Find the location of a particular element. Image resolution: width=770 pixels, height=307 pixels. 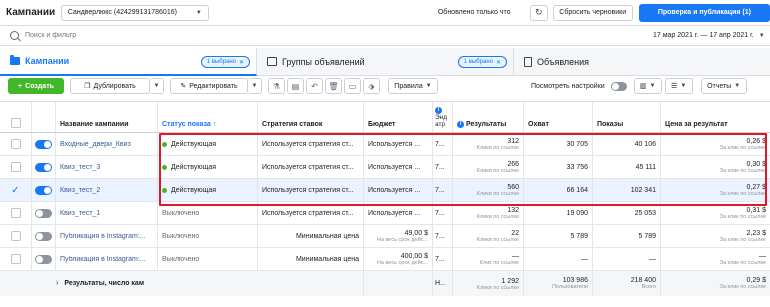

review-publish-button: Проверка и публикация (1) is located at coordinates (704, 12).